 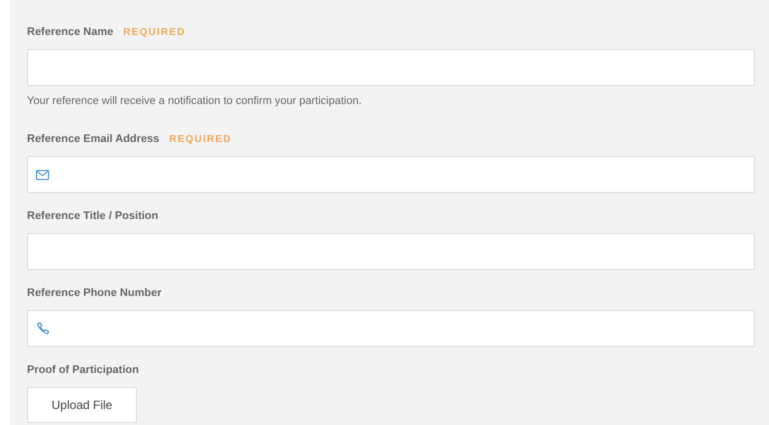 What do you see at coordinates (42, 175) in the screenshot?
I see `envelope-icon` at bounding box center [42, 175].